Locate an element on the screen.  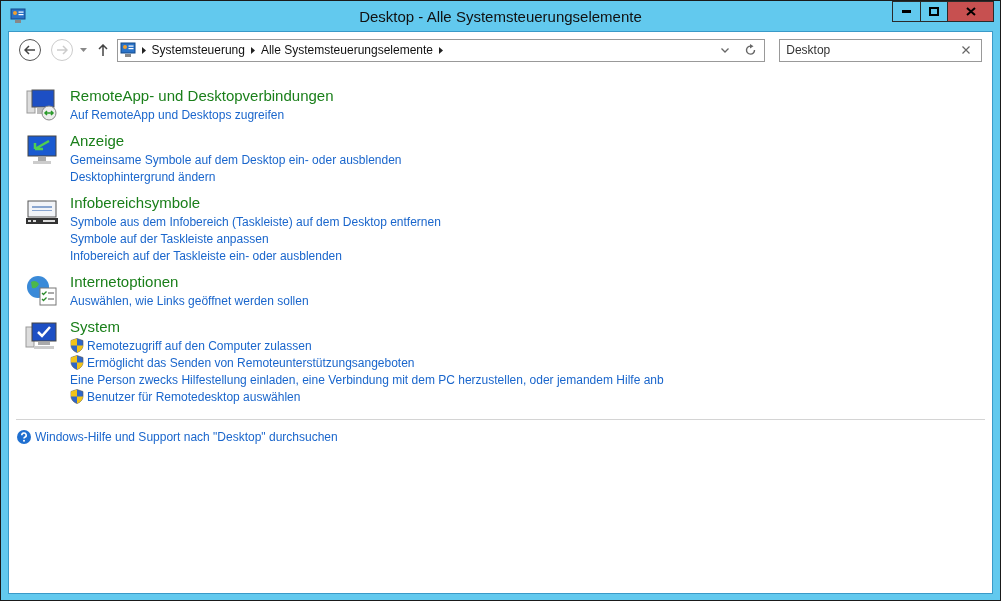
task-link: Symbole auf der Taskleiste anpassen is located at coordinates (169, 238).